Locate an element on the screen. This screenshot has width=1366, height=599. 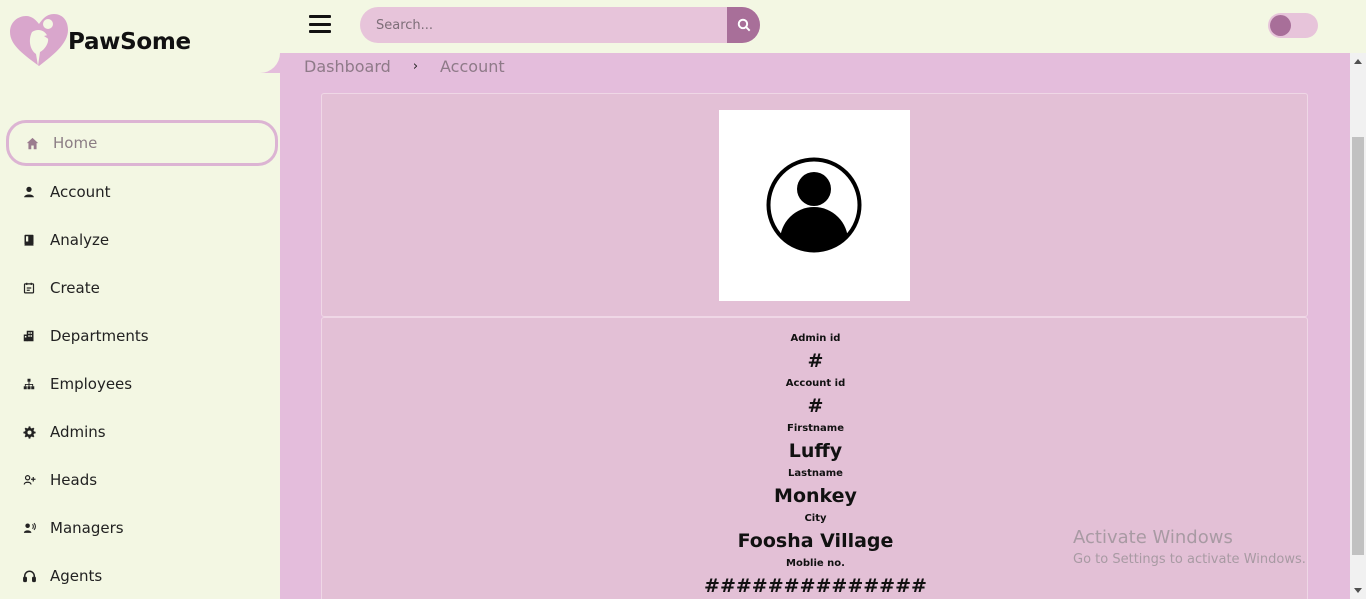
watermark-title: Activate Windows is located at coordinates (1153, 537).